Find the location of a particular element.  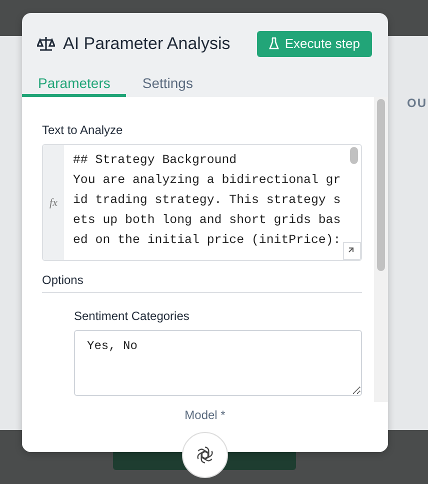

field-label: Sentiment Categories is located at coordinates (132, 316).